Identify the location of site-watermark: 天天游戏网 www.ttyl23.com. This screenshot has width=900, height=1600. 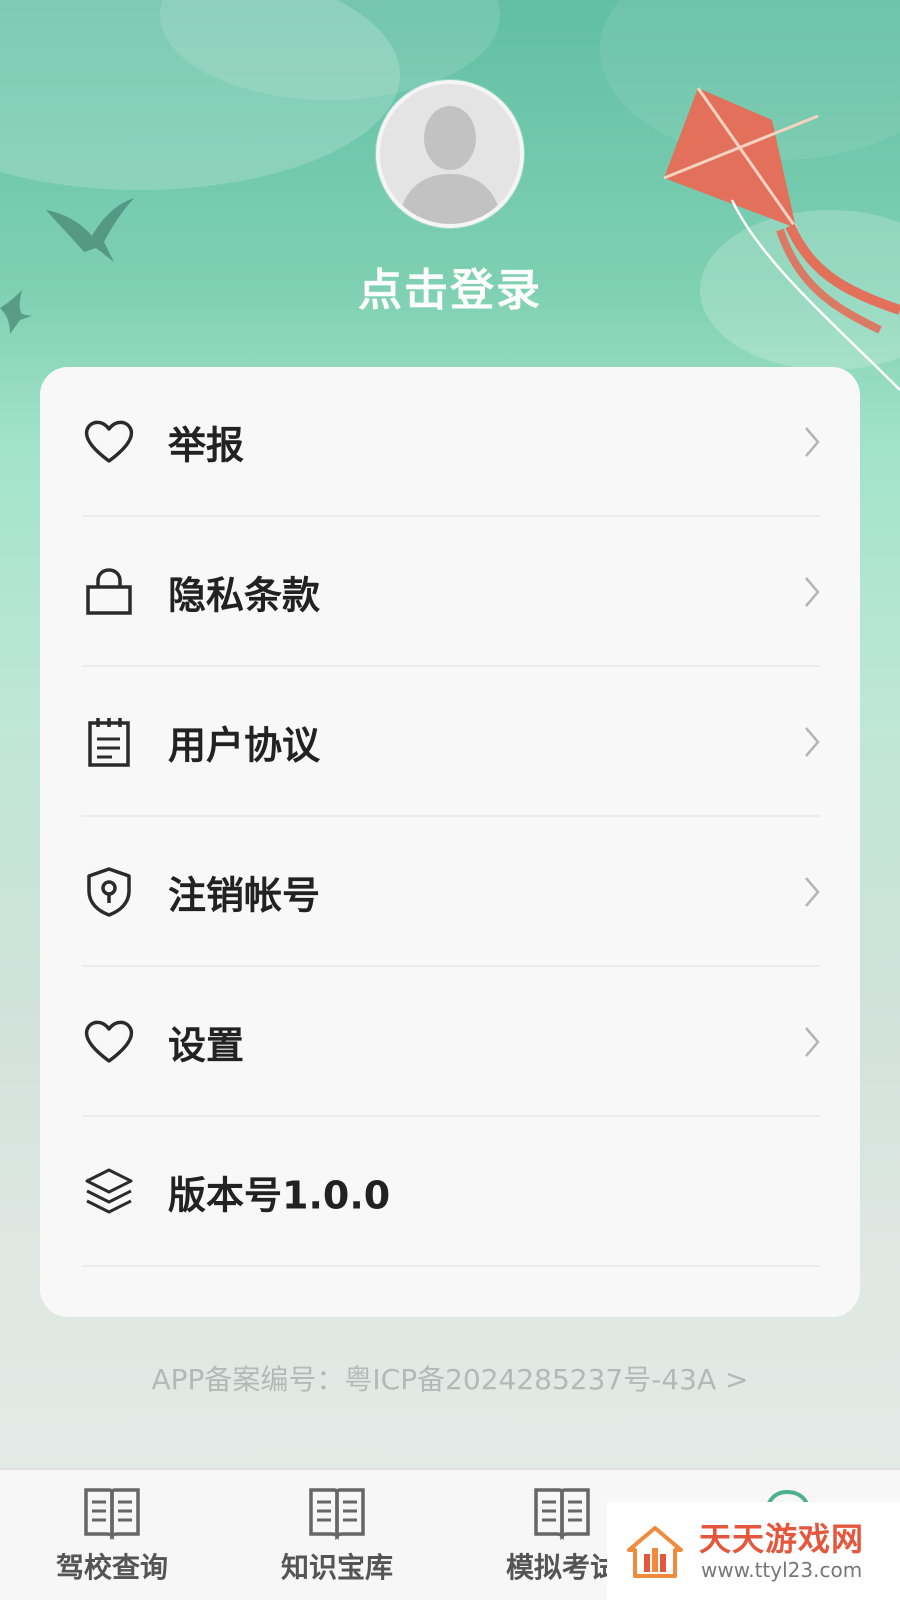
(753, 1551).